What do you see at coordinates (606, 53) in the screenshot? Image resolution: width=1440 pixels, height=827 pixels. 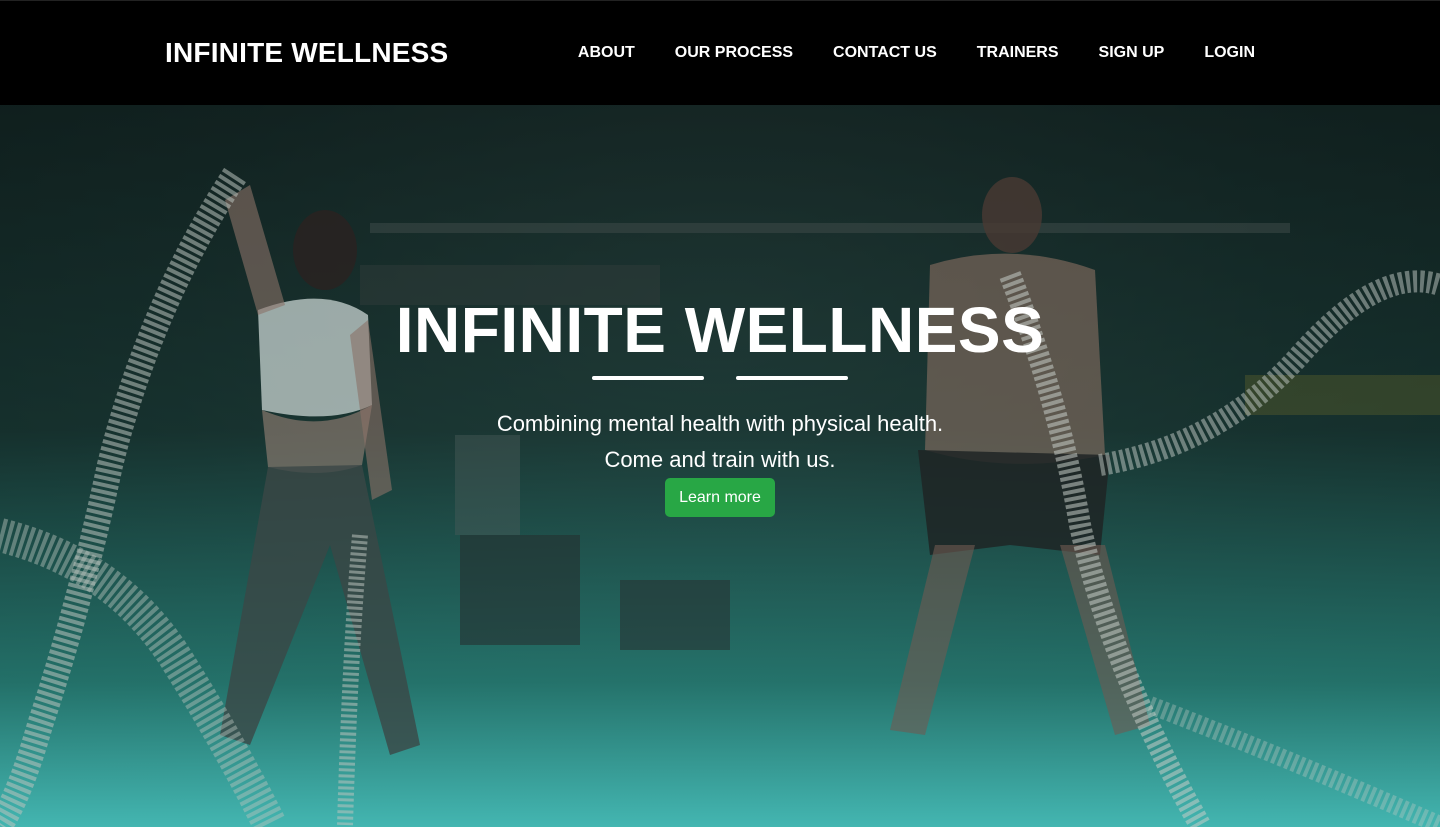 I see `nav-link-about: ABOUT` at bounding box center [606, 53].